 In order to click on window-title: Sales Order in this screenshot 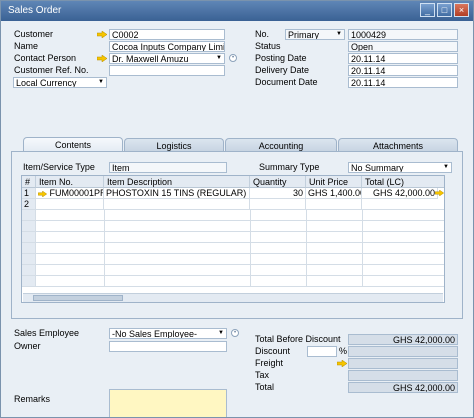, I will do `click(35, 10)`.